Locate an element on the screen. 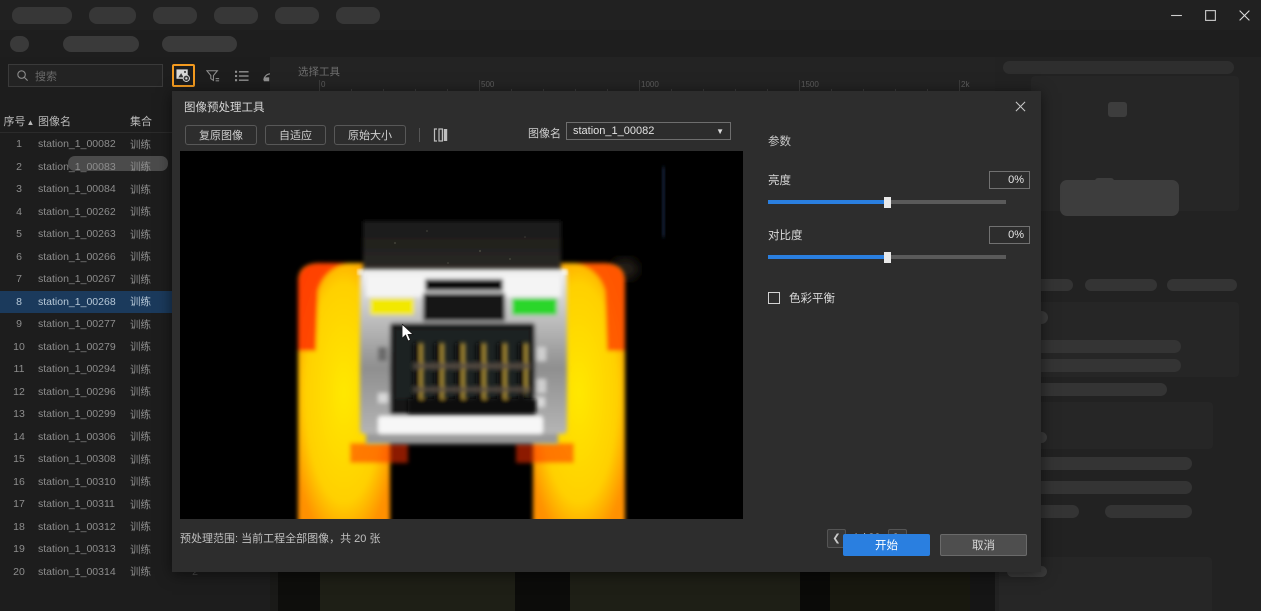 The height and width of the screenshot is (611, 1261). image-preprocess-icon is located at coordinates (183, 75).